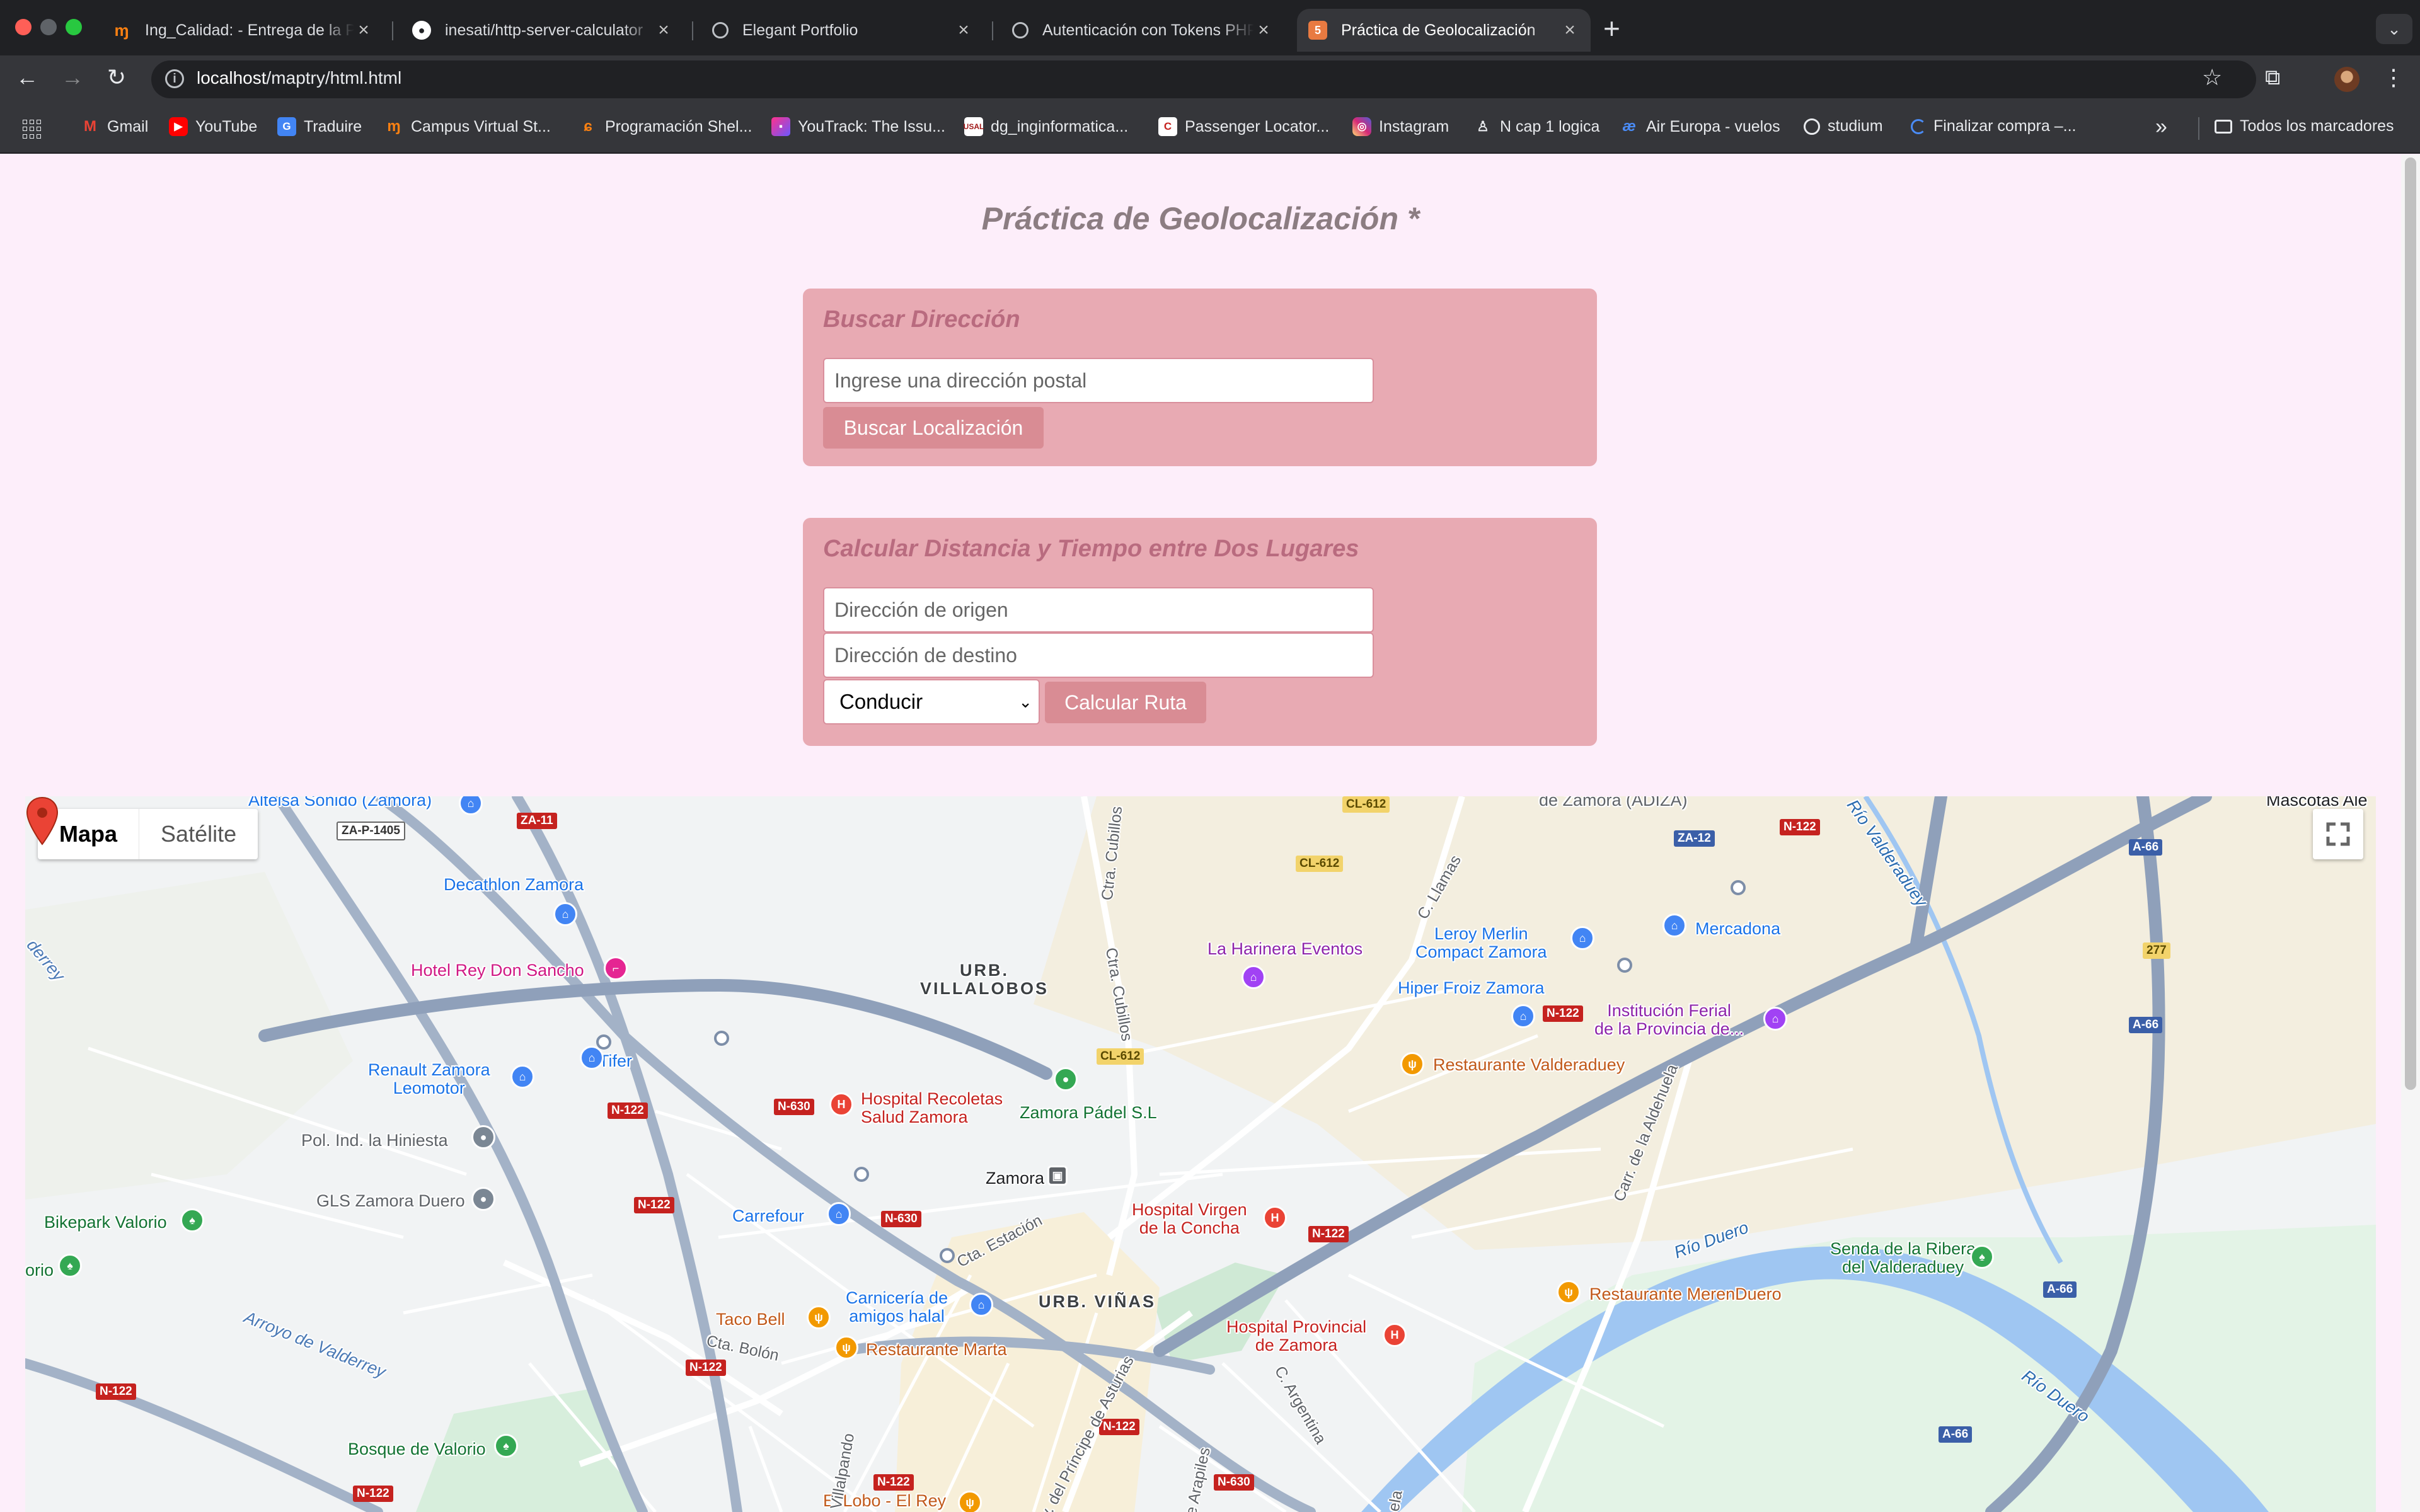 Image resolution: width=2420 pixels, height=1512 pixels. What do you see at coordinates (1098, 655) in the screenshot?
I see `destination-input` at bounding box center [1098, 655].